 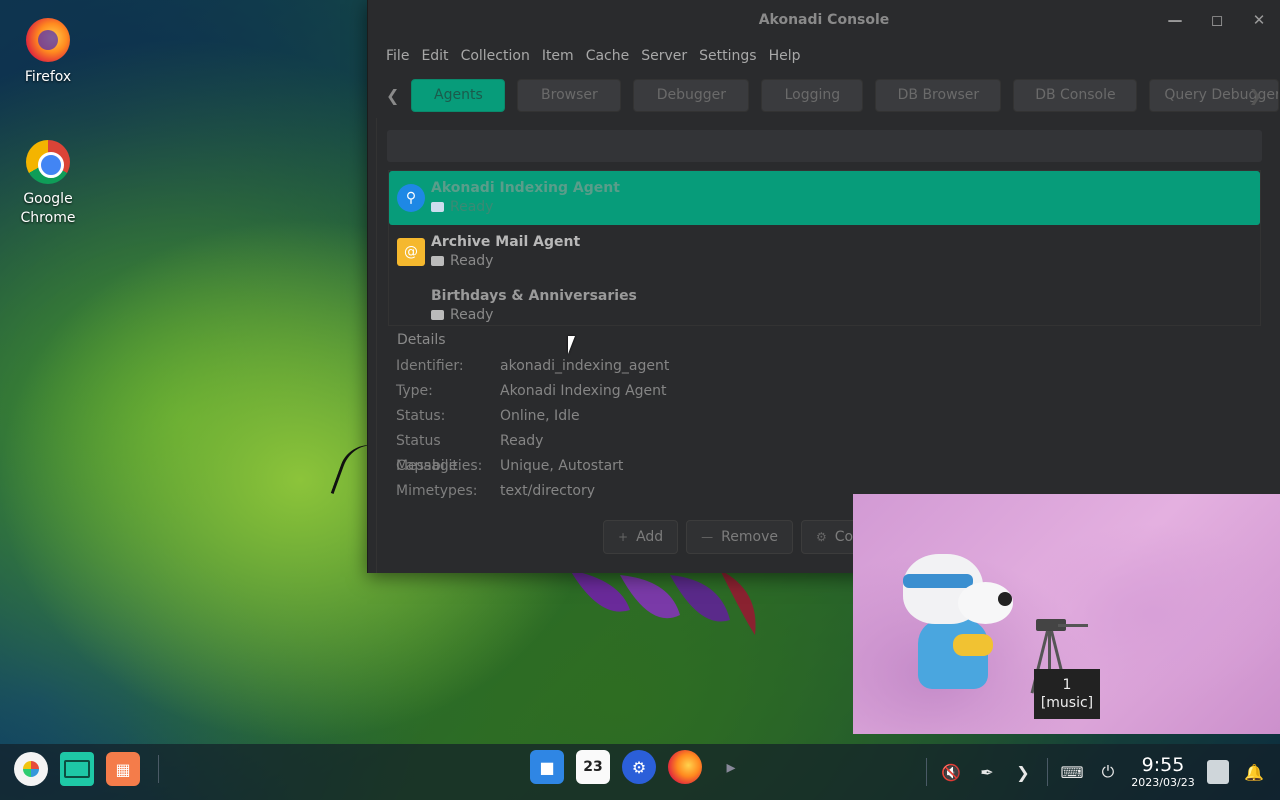 What do you see at coordinates (583, 391) in the screenshot?
I see `detail-value: Akonadi Indexing Agent` at bounding box center [583, 391].